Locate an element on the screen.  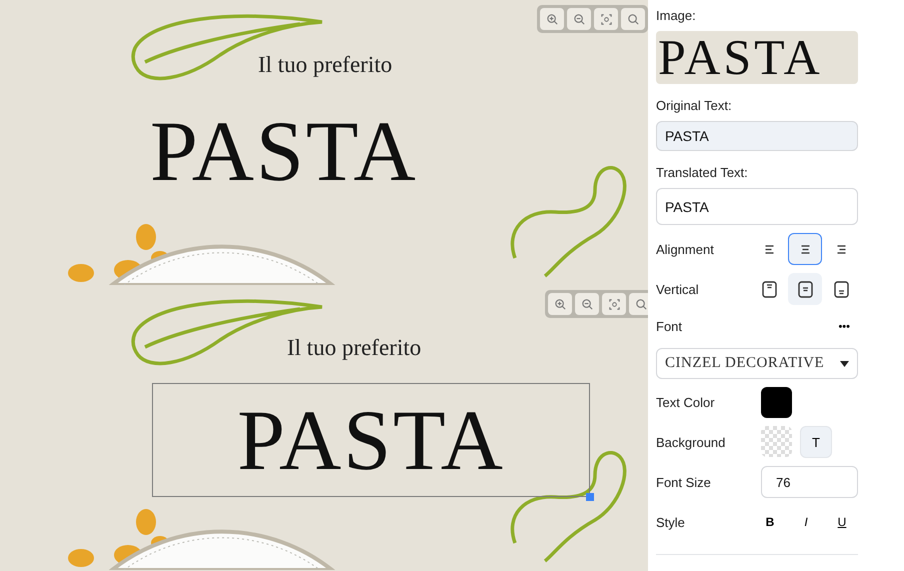
resize-handle is located at coordinates (590, 497).